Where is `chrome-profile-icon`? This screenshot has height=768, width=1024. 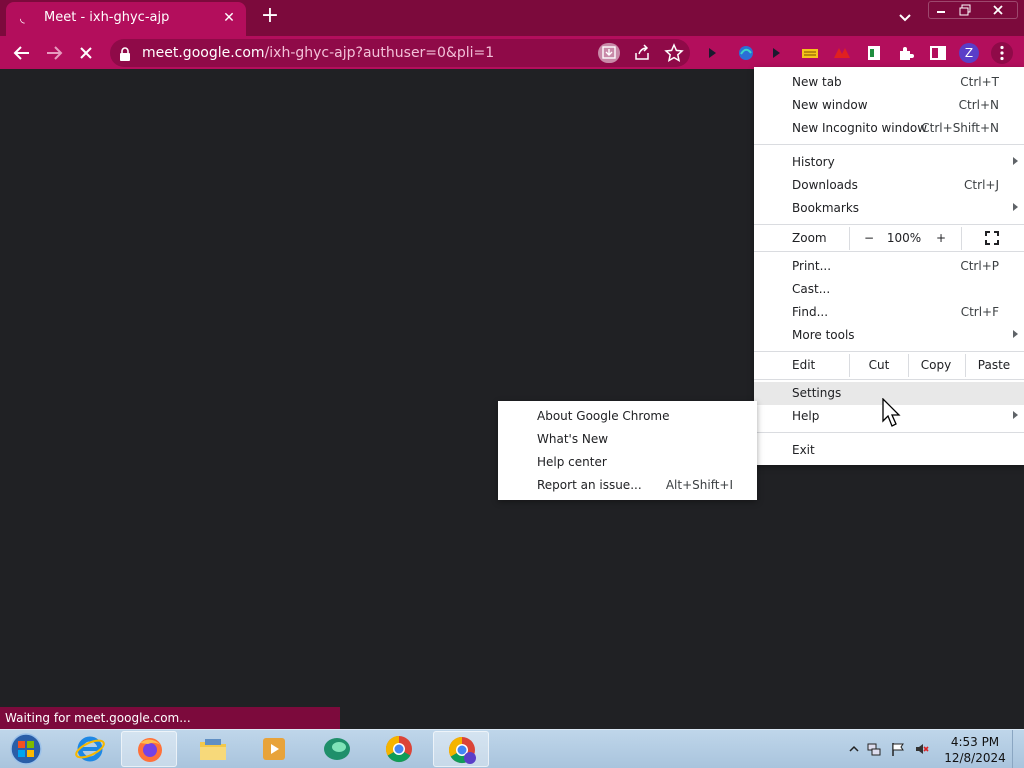 chrome-profile-icon is located at coordinates (462, 750).